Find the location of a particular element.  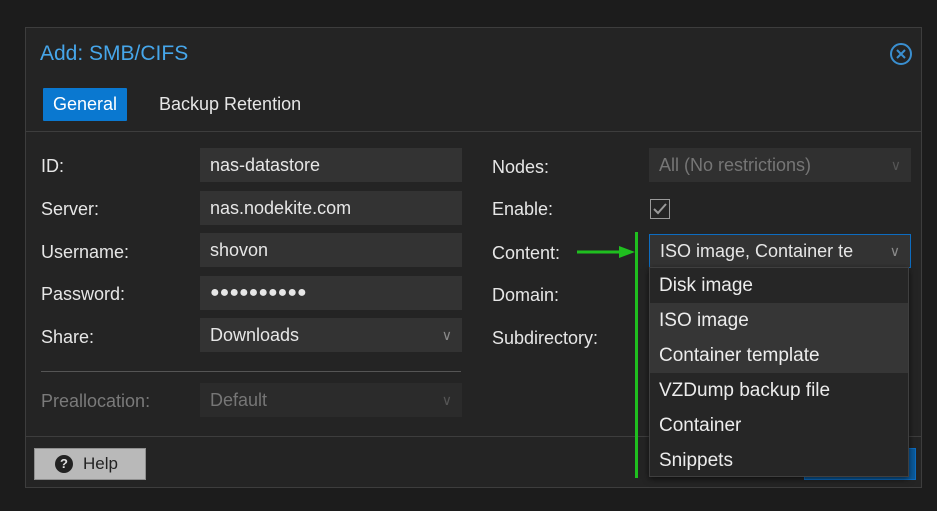

tab-backup-retention: Backup Retention is located at coordinates (230, 104).